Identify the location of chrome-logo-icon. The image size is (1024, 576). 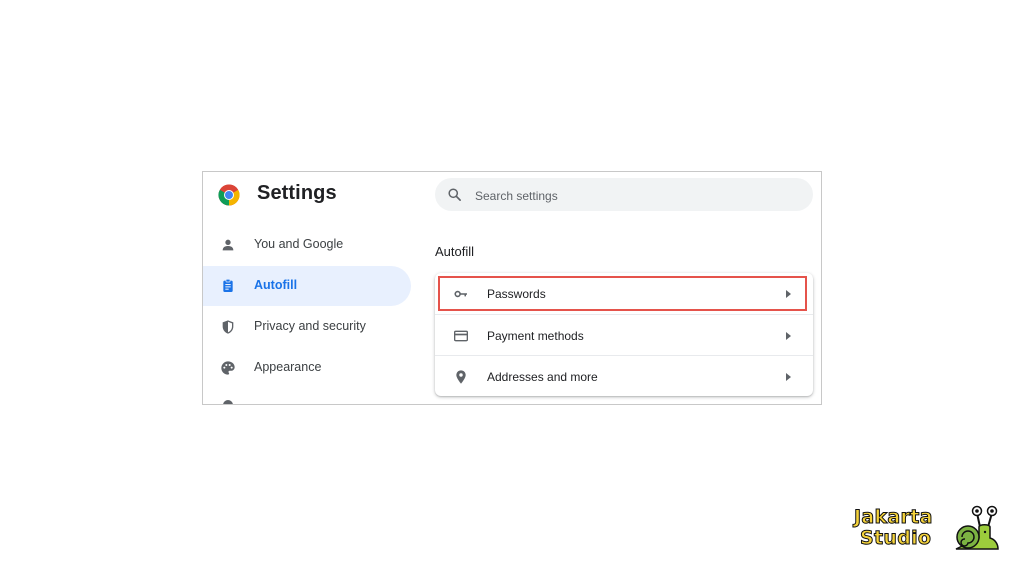
(229, 195).